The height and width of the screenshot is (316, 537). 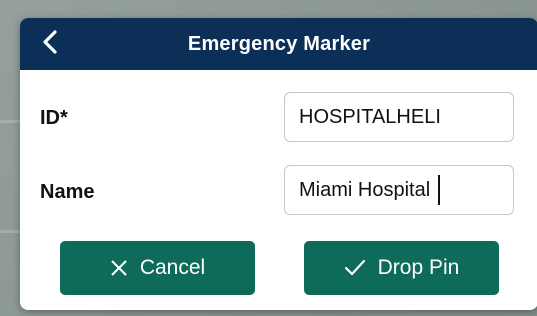 I want to click on text-caret, so click(x=439, y=190).